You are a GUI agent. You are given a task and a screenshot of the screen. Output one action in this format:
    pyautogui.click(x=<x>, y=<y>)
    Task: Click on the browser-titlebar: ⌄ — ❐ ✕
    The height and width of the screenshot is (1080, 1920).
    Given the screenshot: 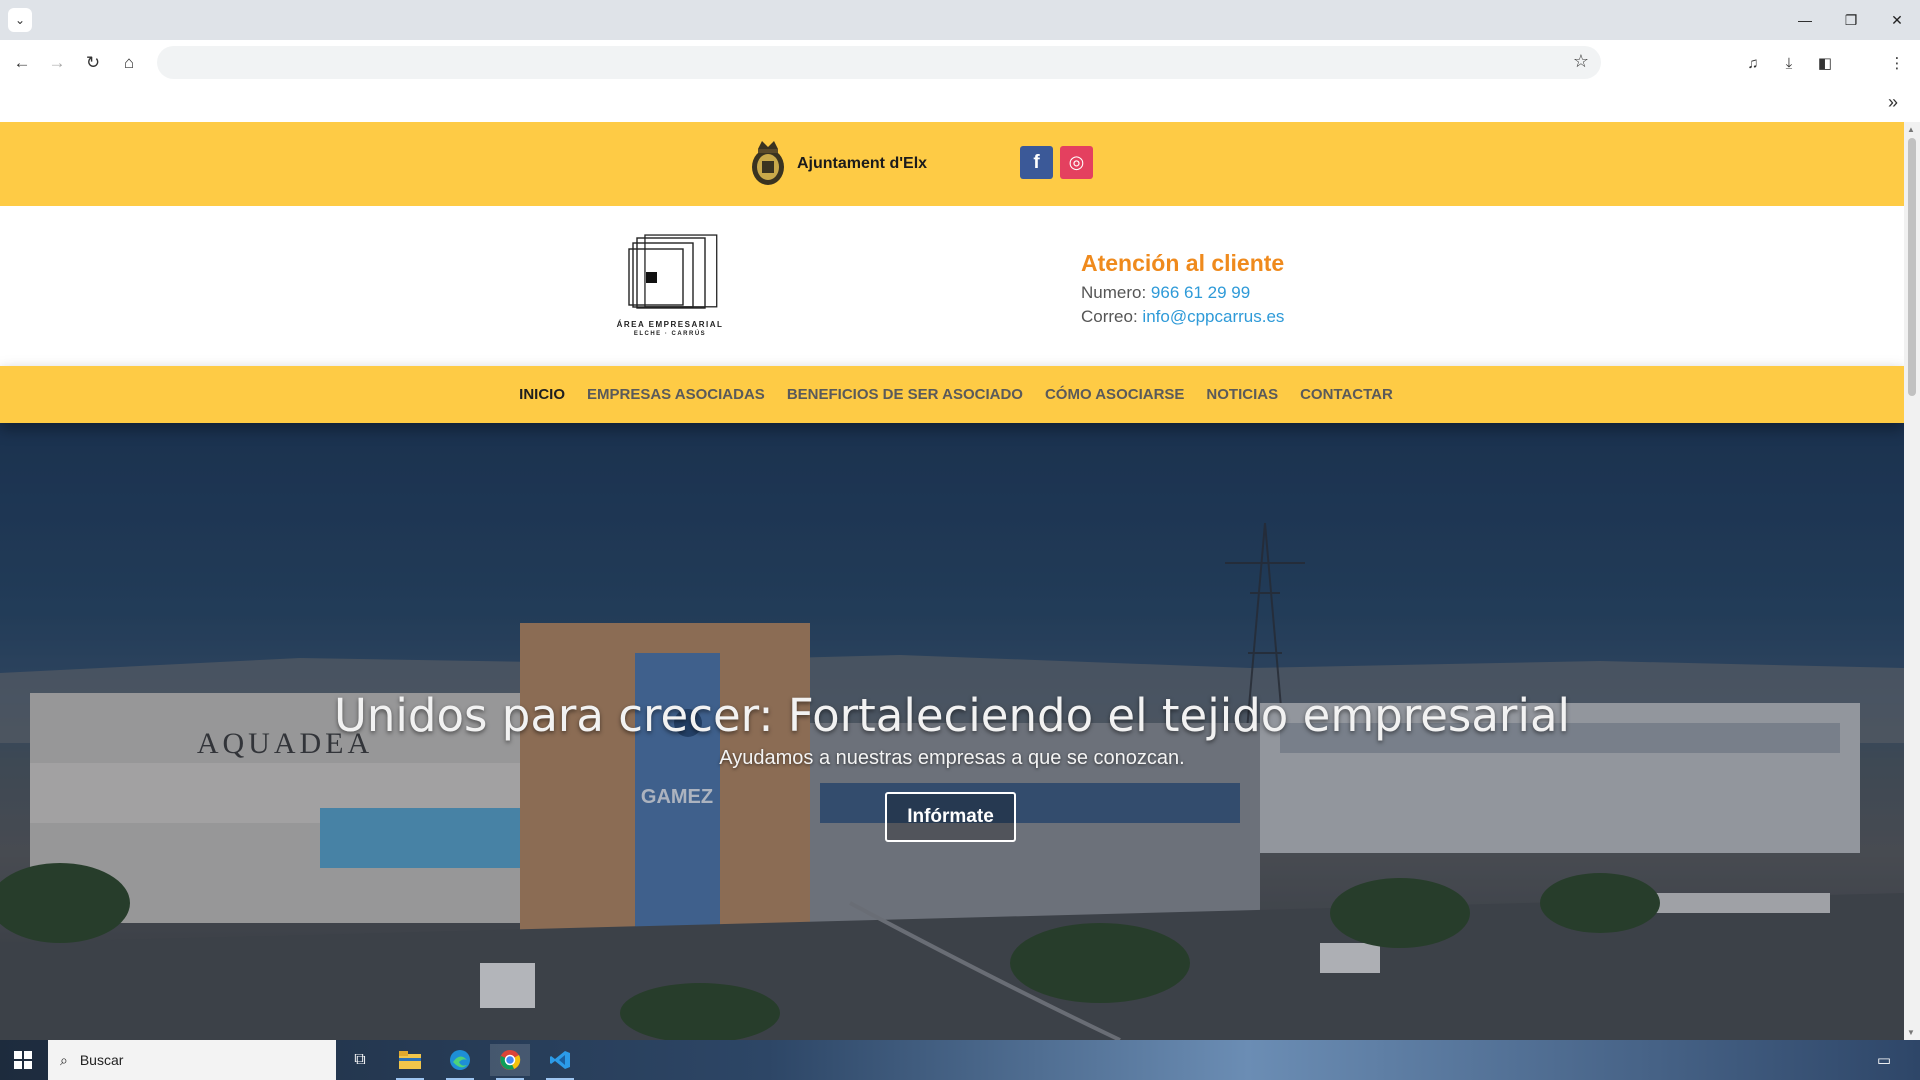 What is the action you would take?
    pyautogui.click(x=960, y=20)
    